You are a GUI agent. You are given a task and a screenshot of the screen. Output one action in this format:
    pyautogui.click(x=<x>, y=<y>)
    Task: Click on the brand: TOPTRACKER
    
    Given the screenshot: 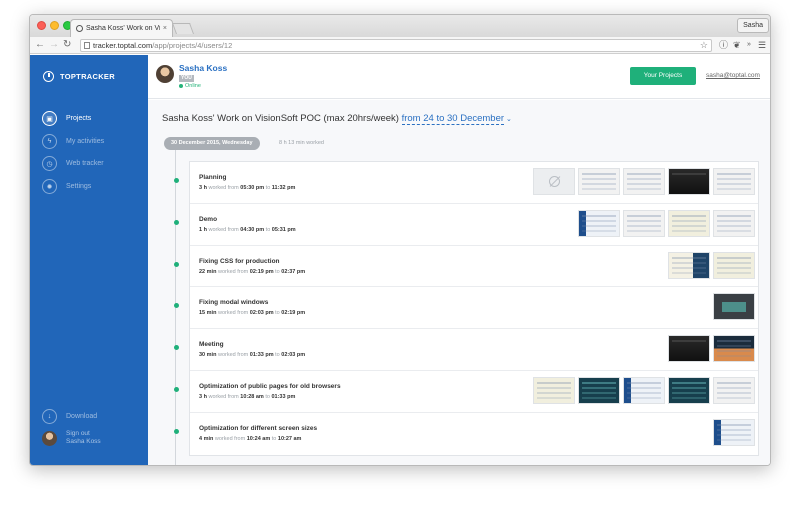 What is the action you would take?
    pyautogui.click(x=79, y=76)
    